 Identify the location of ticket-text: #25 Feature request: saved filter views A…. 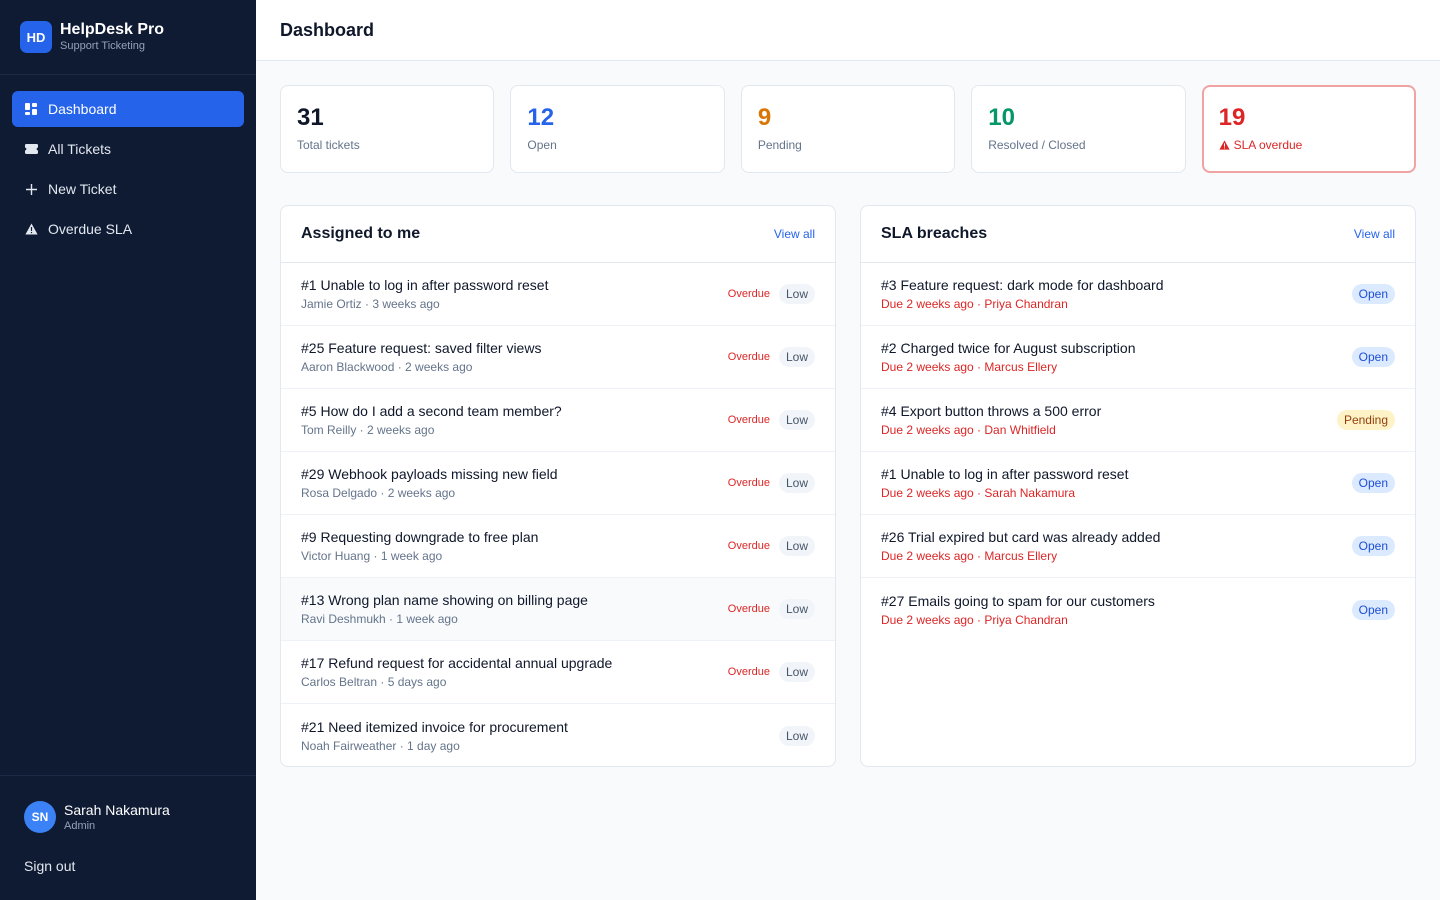
(421, 357).